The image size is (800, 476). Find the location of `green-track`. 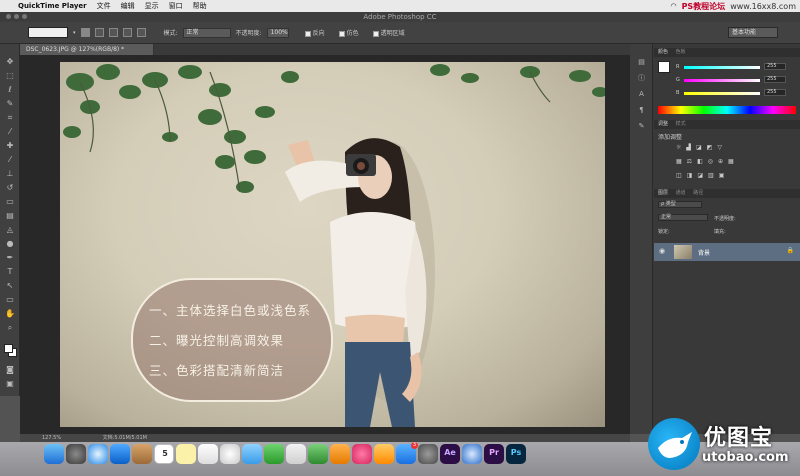

green-track is located at coordinates (722, 80).